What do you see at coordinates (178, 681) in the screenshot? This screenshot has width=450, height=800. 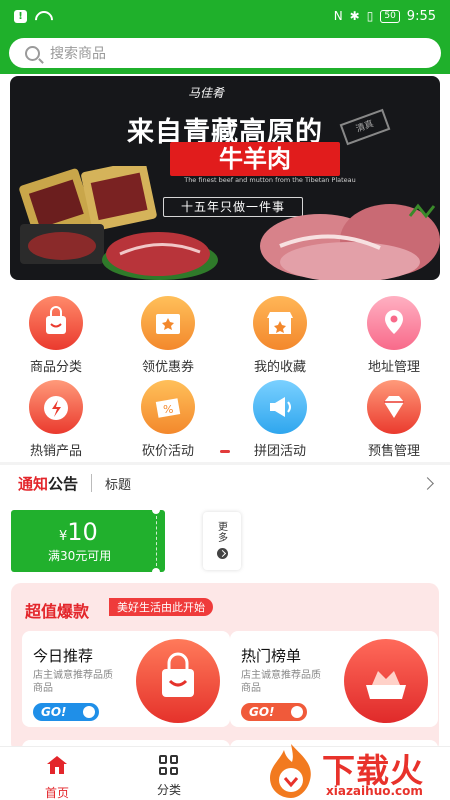 I see `shopping-bag-icon` at bounding box center [178, 681].